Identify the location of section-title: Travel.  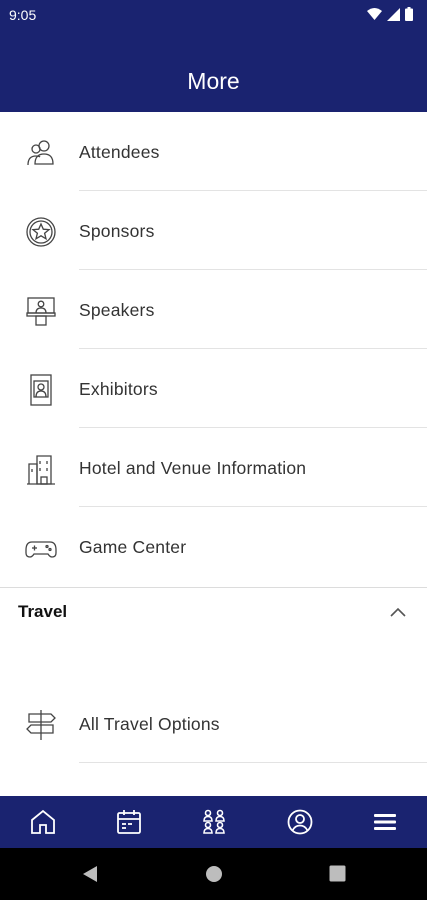
(43, 611).